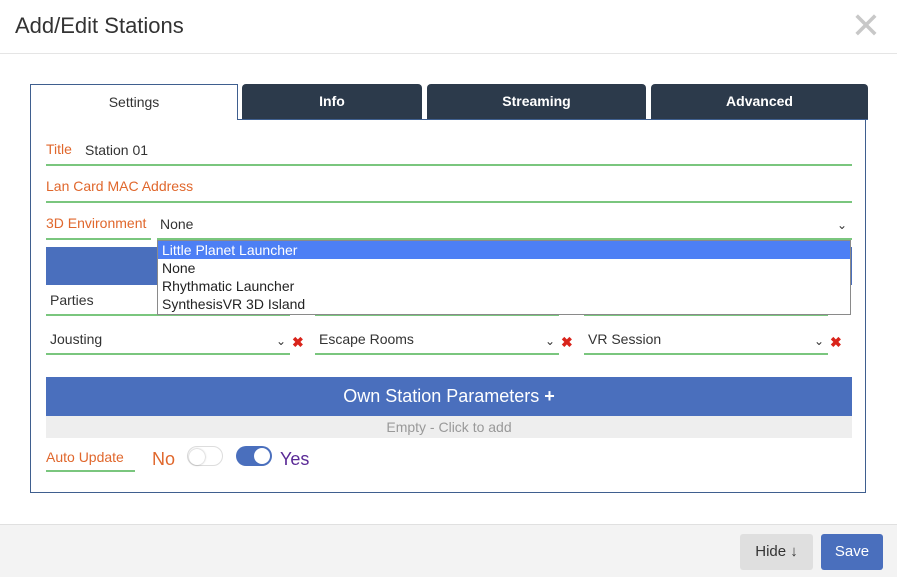 The height and width of the screenshot is (577, 897). What do you see at coordinates (449, 165) in the screenshot?
I see `title-underline` at bounding box center [449, 165].